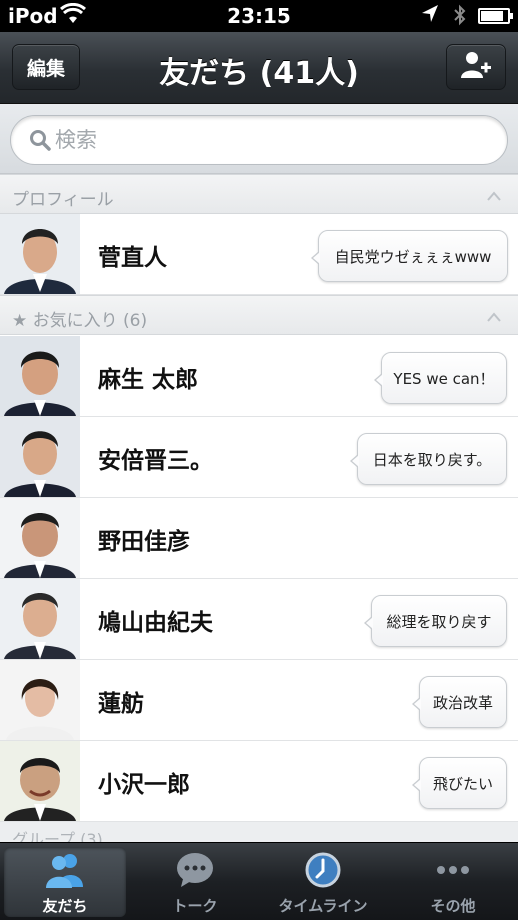 This screenshot has width=518, height=920. I want to click on section-label: ★ お気に入り (6), so click(80, 321).